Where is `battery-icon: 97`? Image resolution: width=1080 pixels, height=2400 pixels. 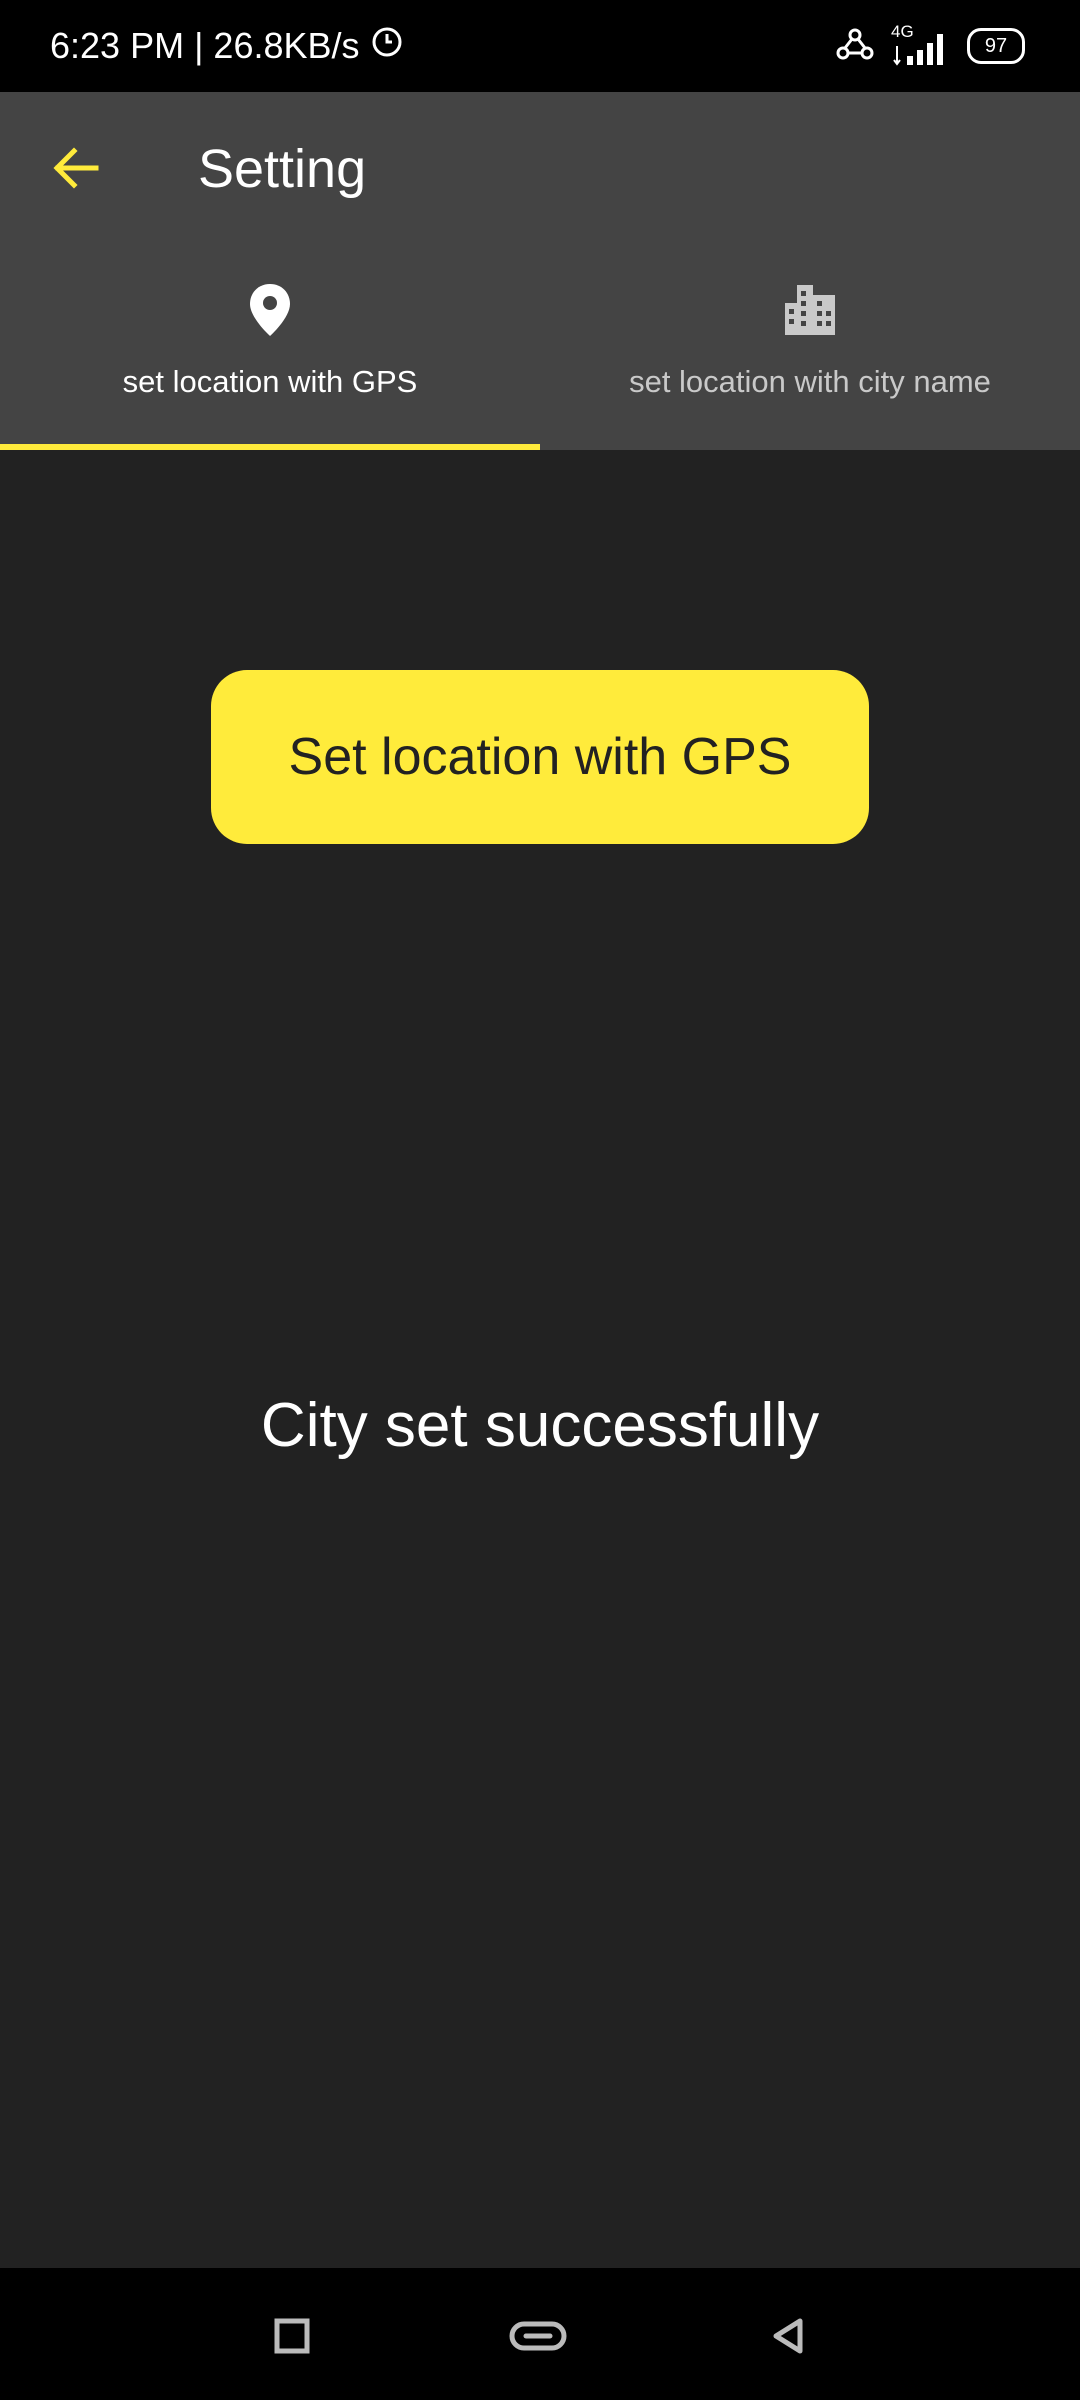
battery-icon: 97 is located at coordinates (996, 46).